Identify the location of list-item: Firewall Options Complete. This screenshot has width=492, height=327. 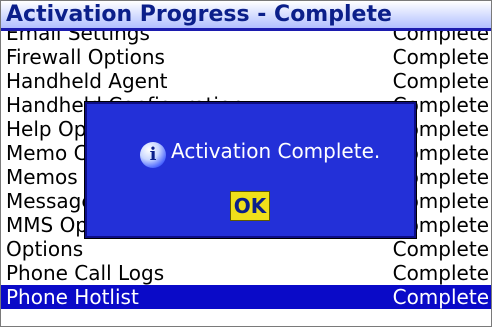
(246, 57).